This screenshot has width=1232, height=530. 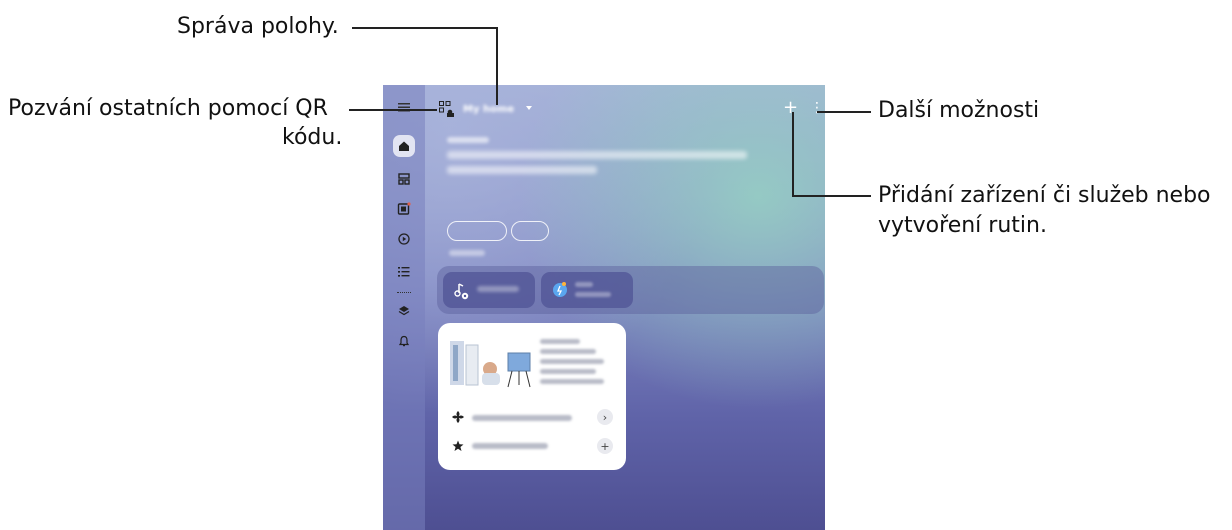 I want to click on notifications-icon, so click(x=404, y=341).